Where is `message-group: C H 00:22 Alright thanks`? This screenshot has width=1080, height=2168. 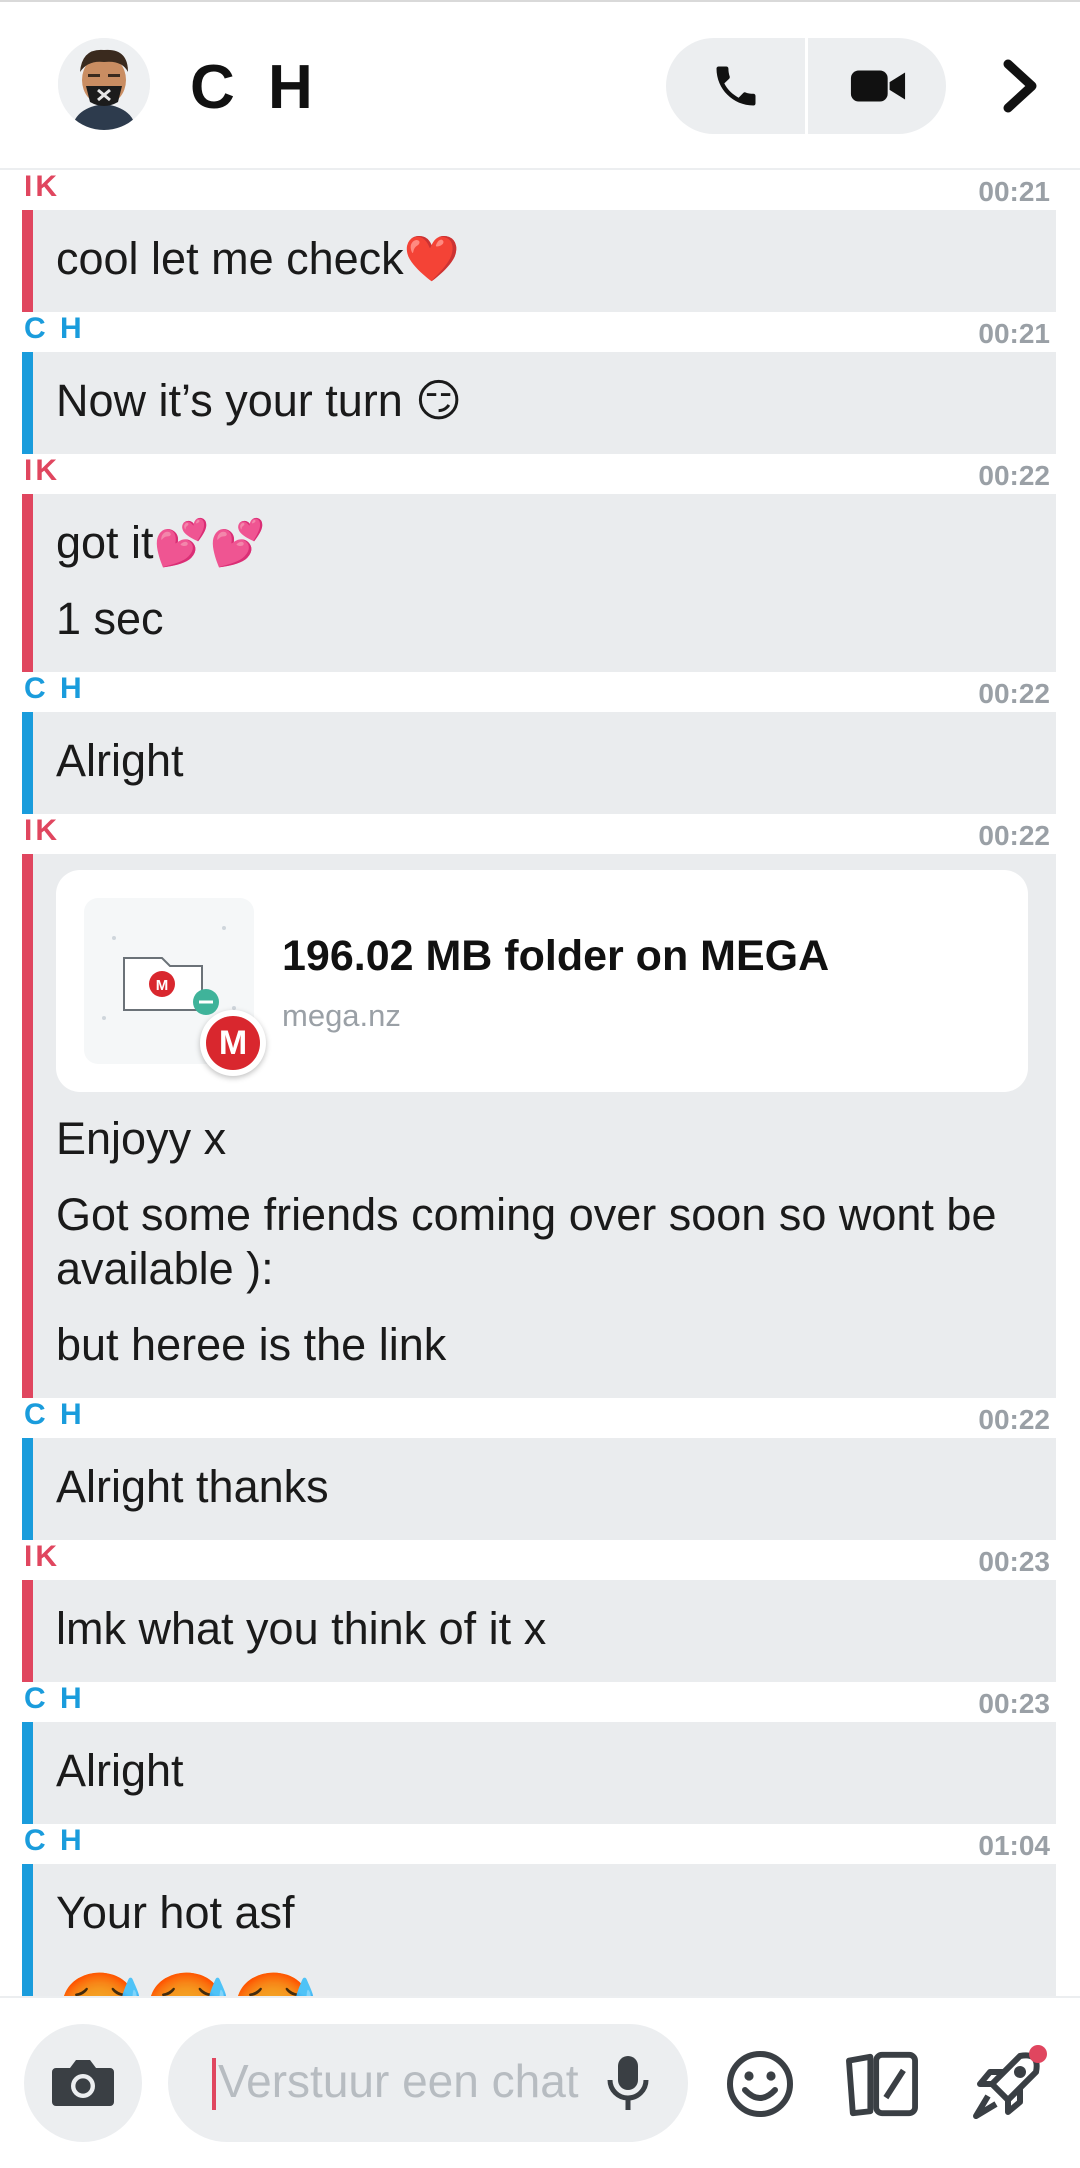 message-group: C H 00:22 Alright thanks is located at coordinates (540, 1469).